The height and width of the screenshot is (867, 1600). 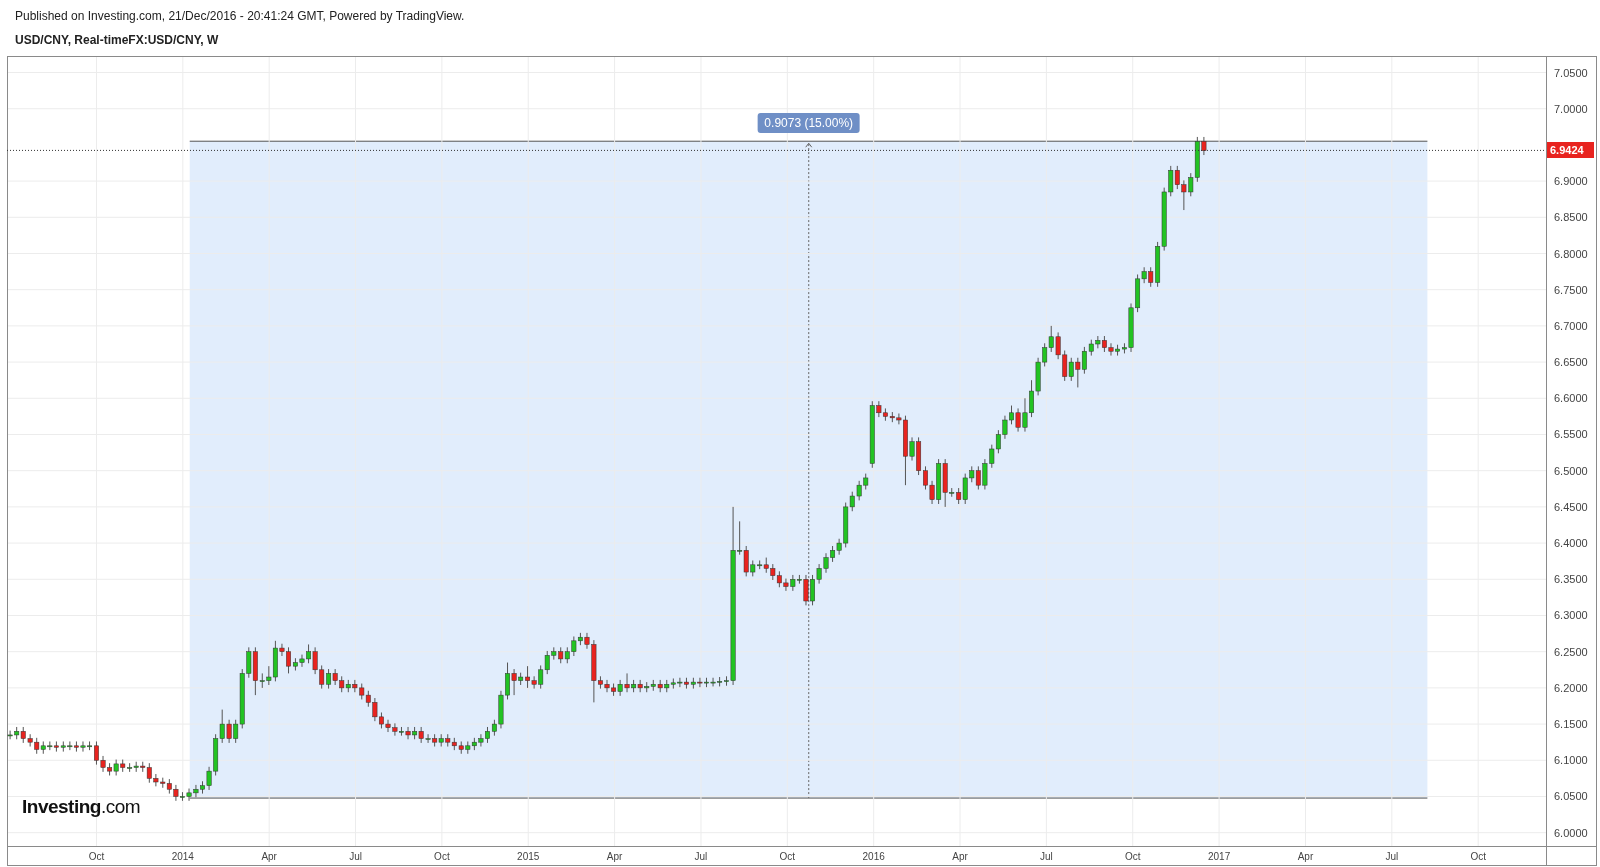 What do you see at coordinates (1571, 687) in the screenshot?
I see `y-axis-label: 6.2000` at bounding box center [1571, 687].